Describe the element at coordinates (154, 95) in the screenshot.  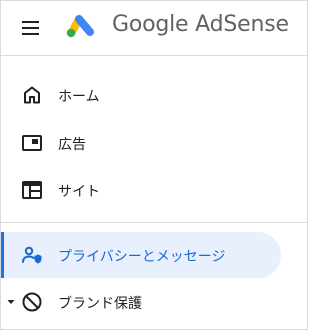
I see `sidebar-item-home: ホーム` at that location.